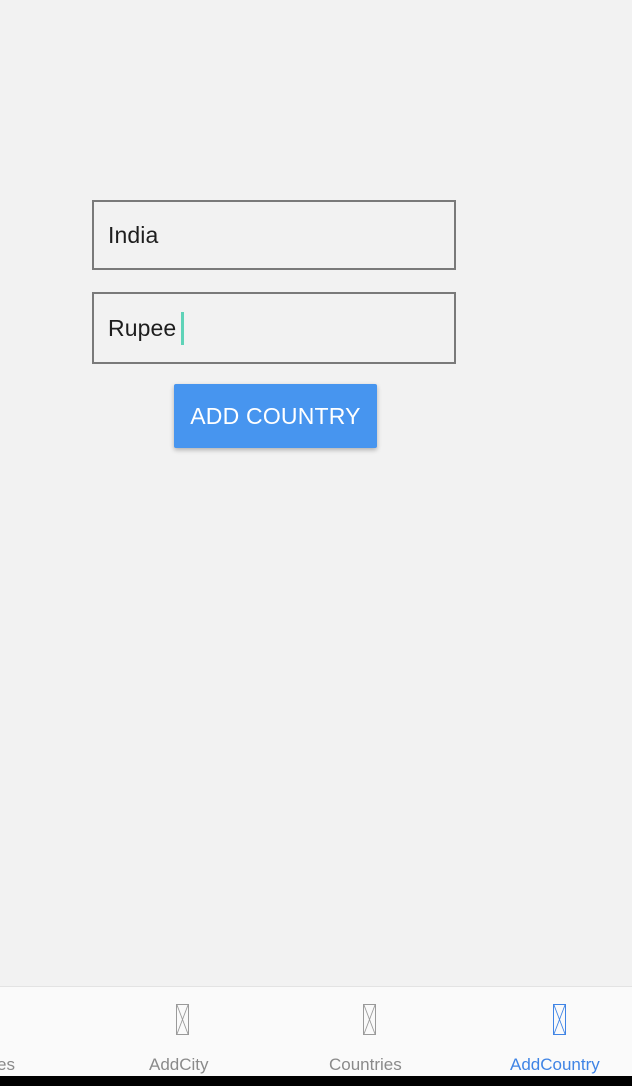 The image size is (632, 1086). I want to click on text-cursor, so click(183, 328).